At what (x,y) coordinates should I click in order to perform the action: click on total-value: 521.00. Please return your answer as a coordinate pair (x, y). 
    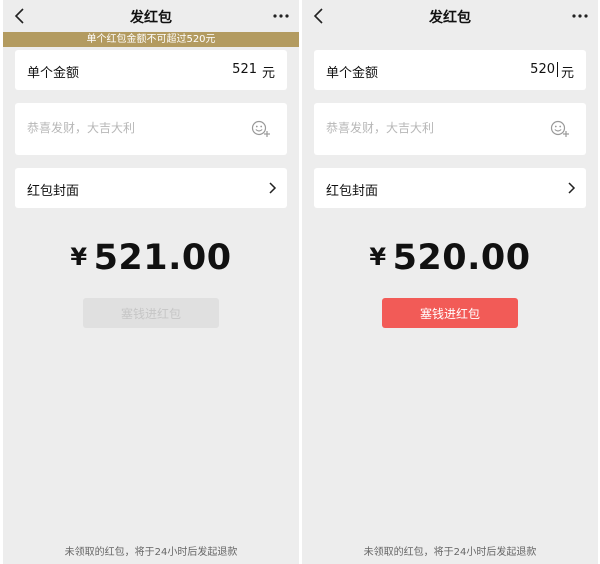
    Looking at the image, I should click on (162, 258).